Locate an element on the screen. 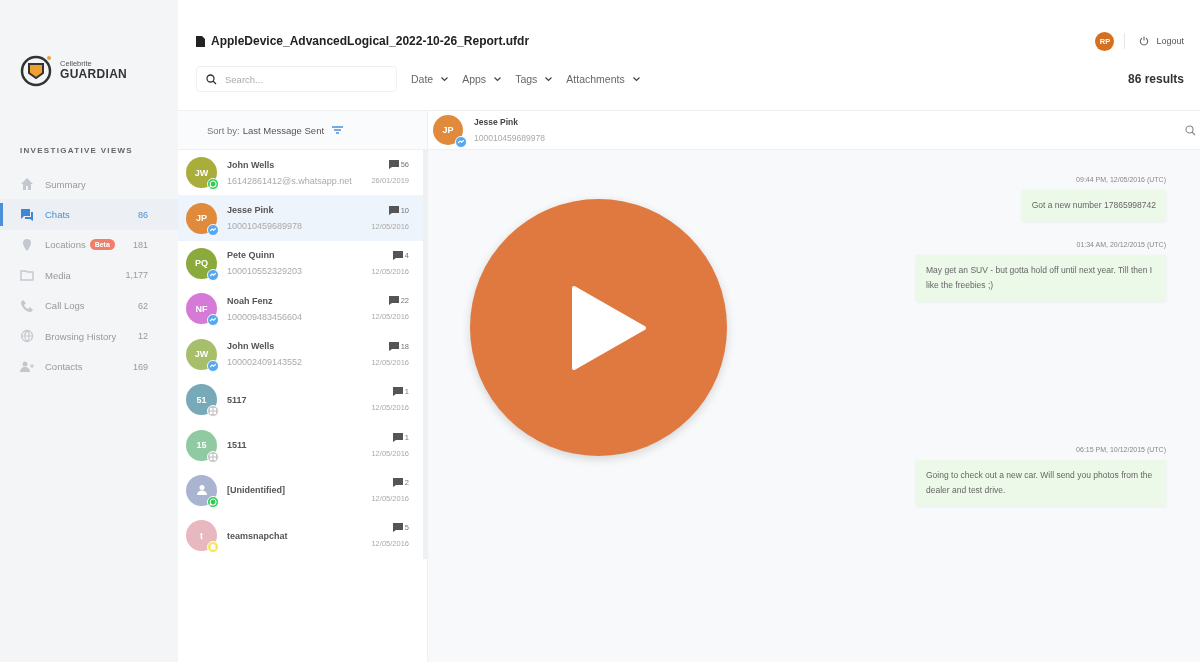 This screenshot has height=662, width=1200. folder-icon is located at coordinates (27, 275).